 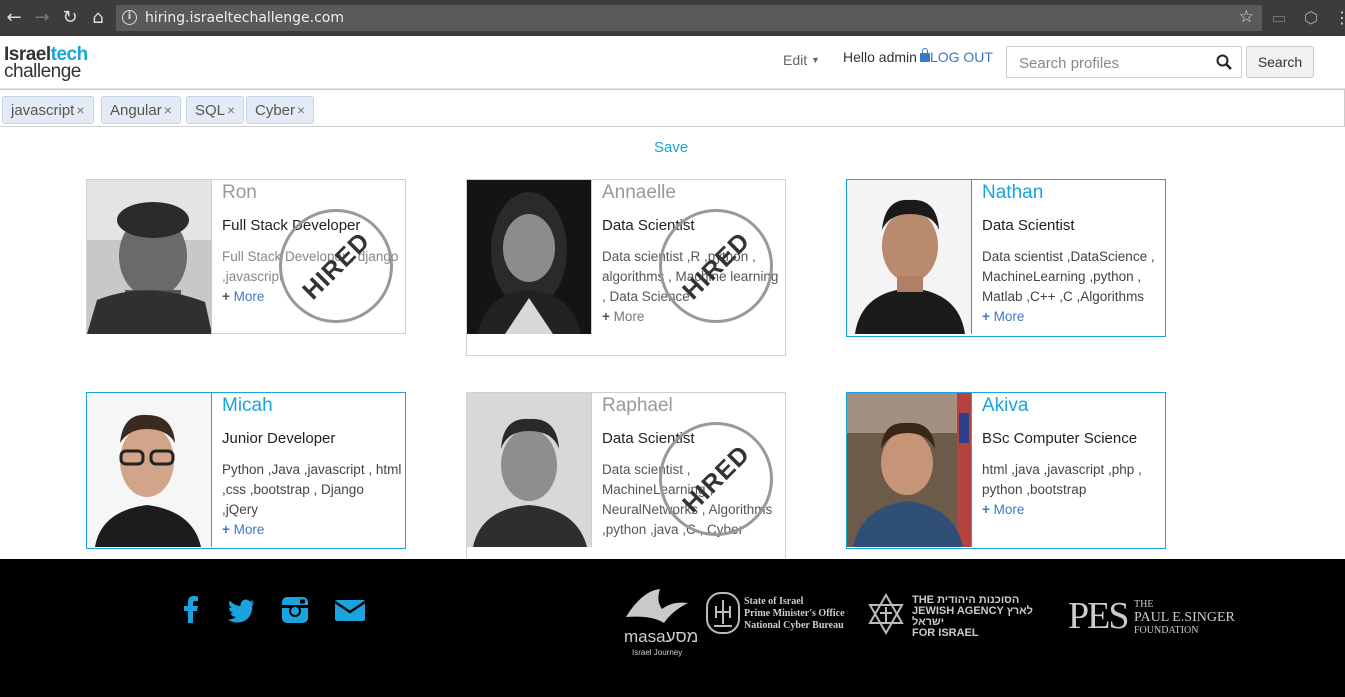 I want to click on tag-label: Cyber, so click(x=275, y=110).